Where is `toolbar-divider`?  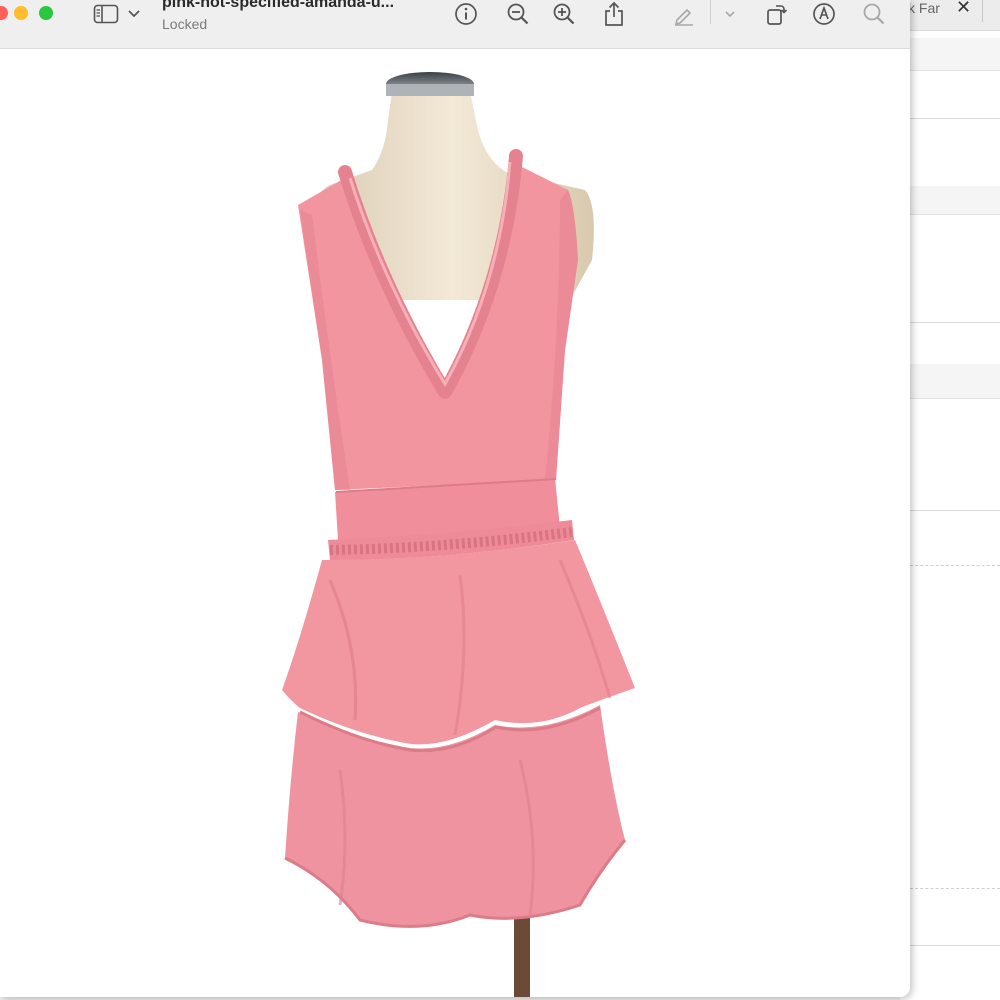 toolbar-divider is located at coordinates (710, 12).